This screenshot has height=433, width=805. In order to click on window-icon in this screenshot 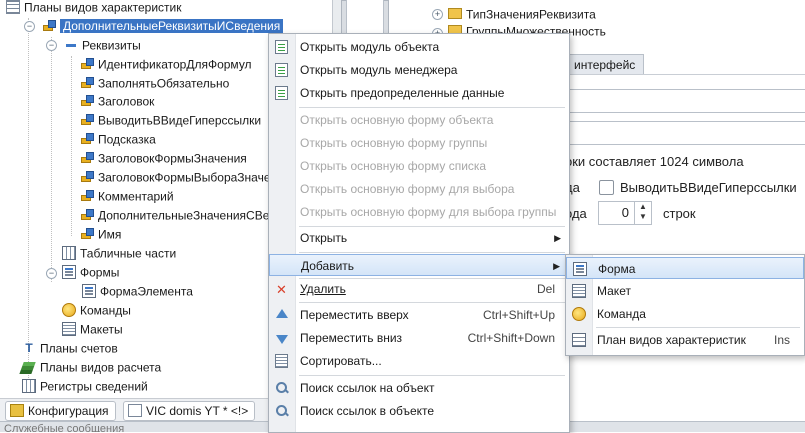, I will do `click(135, 411)`.